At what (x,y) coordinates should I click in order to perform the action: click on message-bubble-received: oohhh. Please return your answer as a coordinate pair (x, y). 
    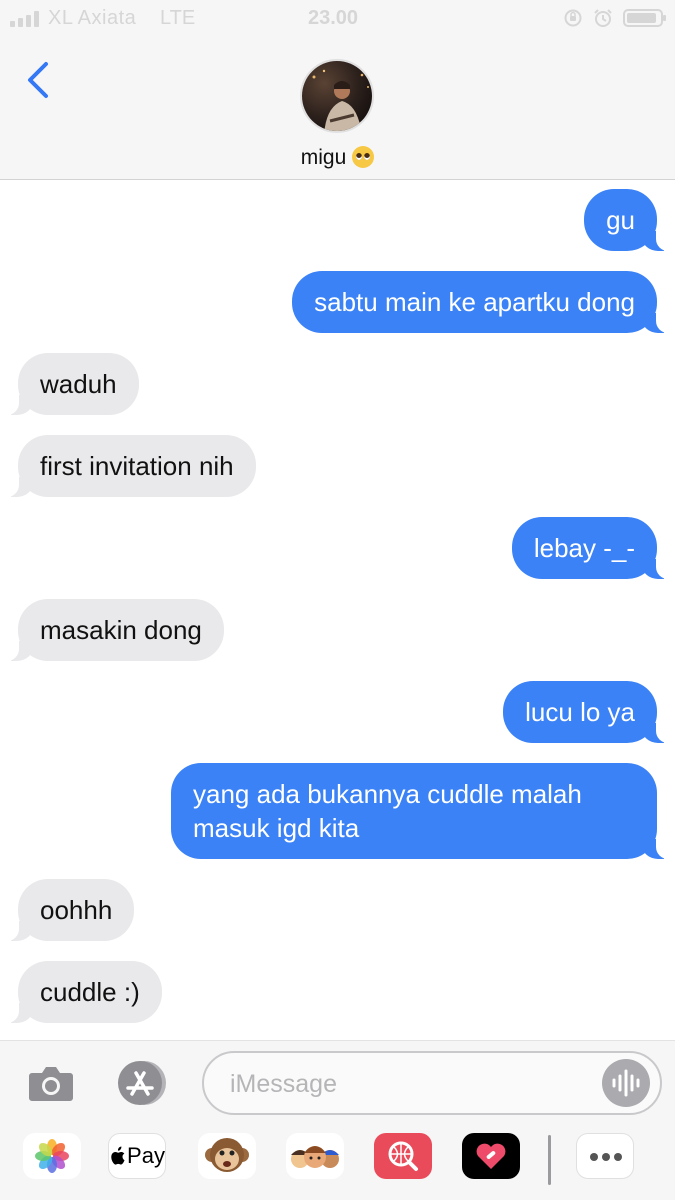
    Looking at the image, I should click on (69, 910).